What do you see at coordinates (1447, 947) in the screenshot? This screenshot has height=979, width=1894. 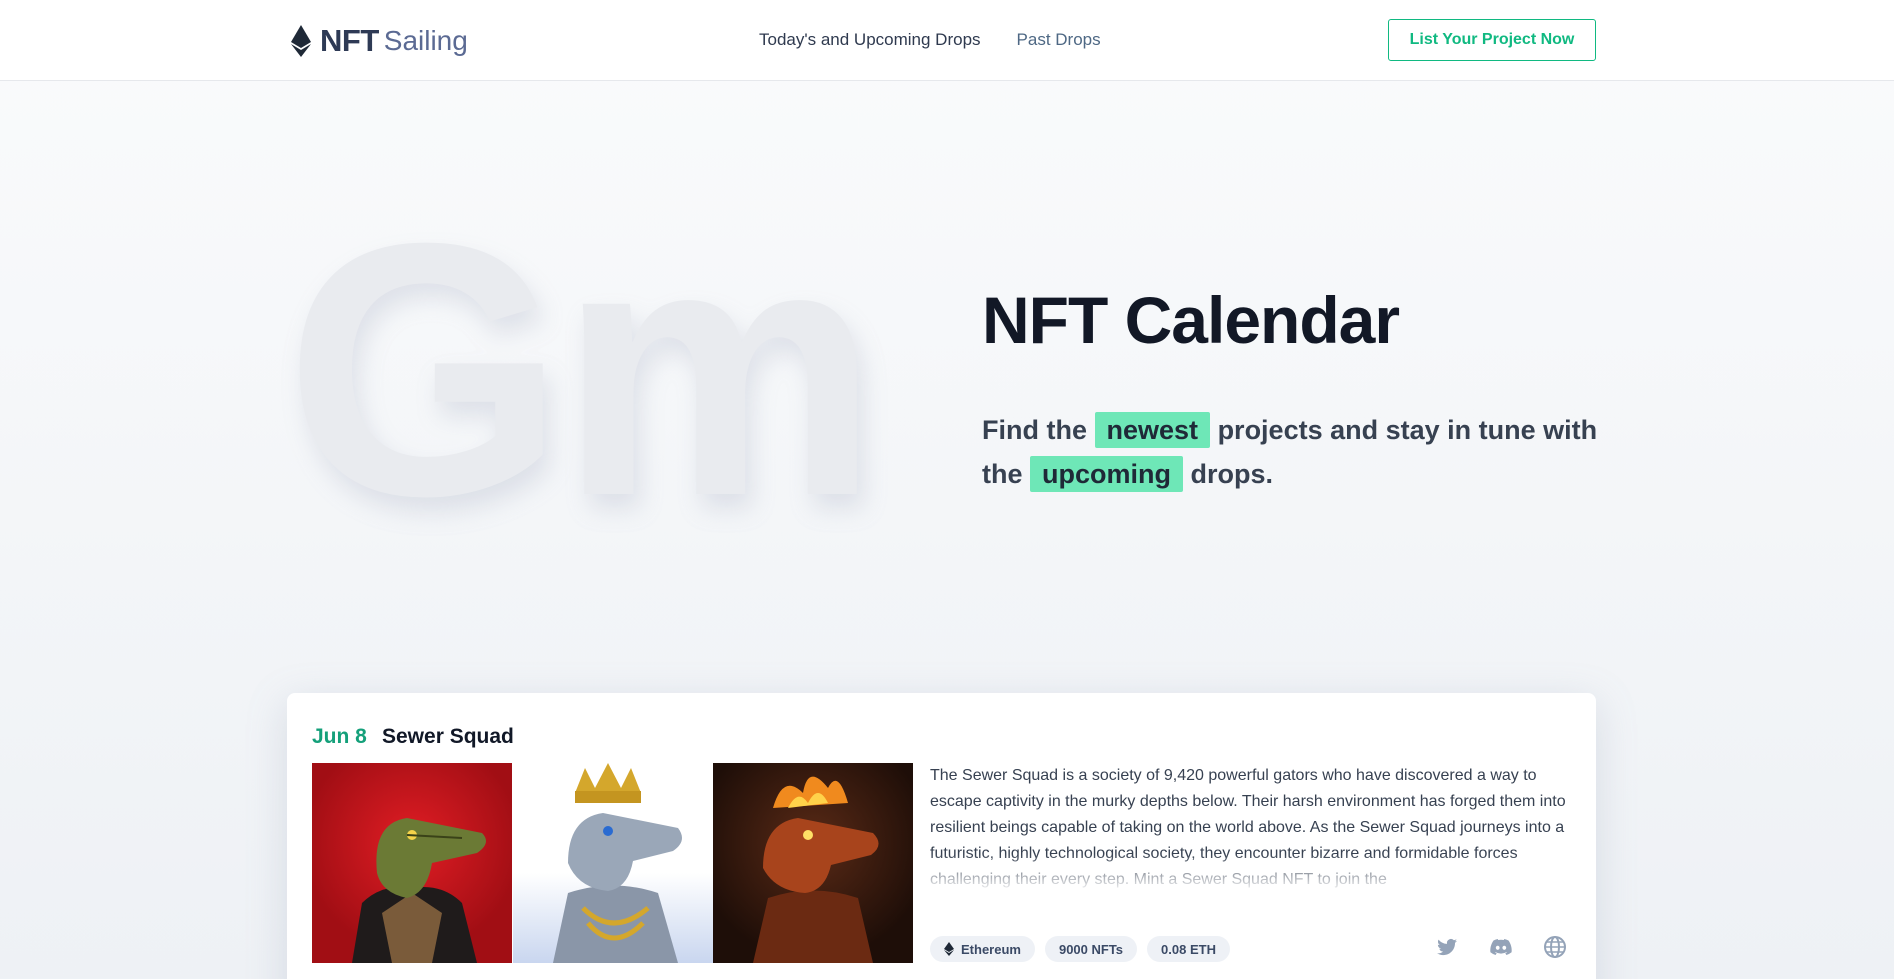 I see `twitter-icon` at bounding box center [1447, 947].